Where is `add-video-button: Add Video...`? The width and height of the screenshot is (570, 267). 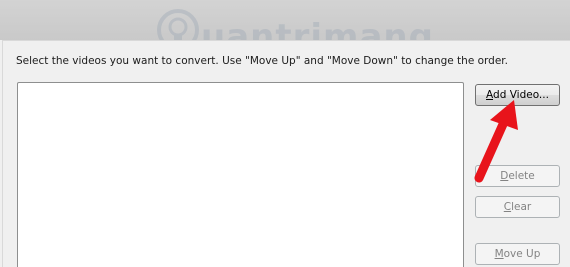 add-video-button: Add Video... is located at coordinates (517, 95).